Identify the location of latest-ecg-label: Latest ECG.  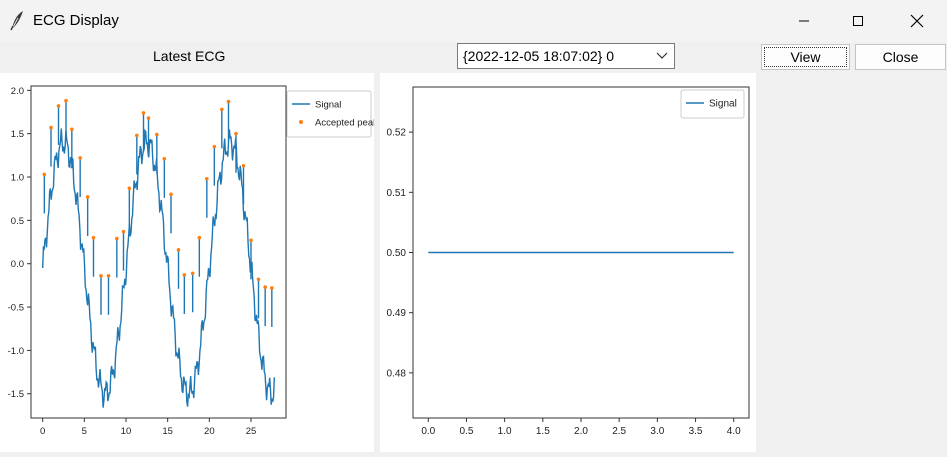
(189, 56).